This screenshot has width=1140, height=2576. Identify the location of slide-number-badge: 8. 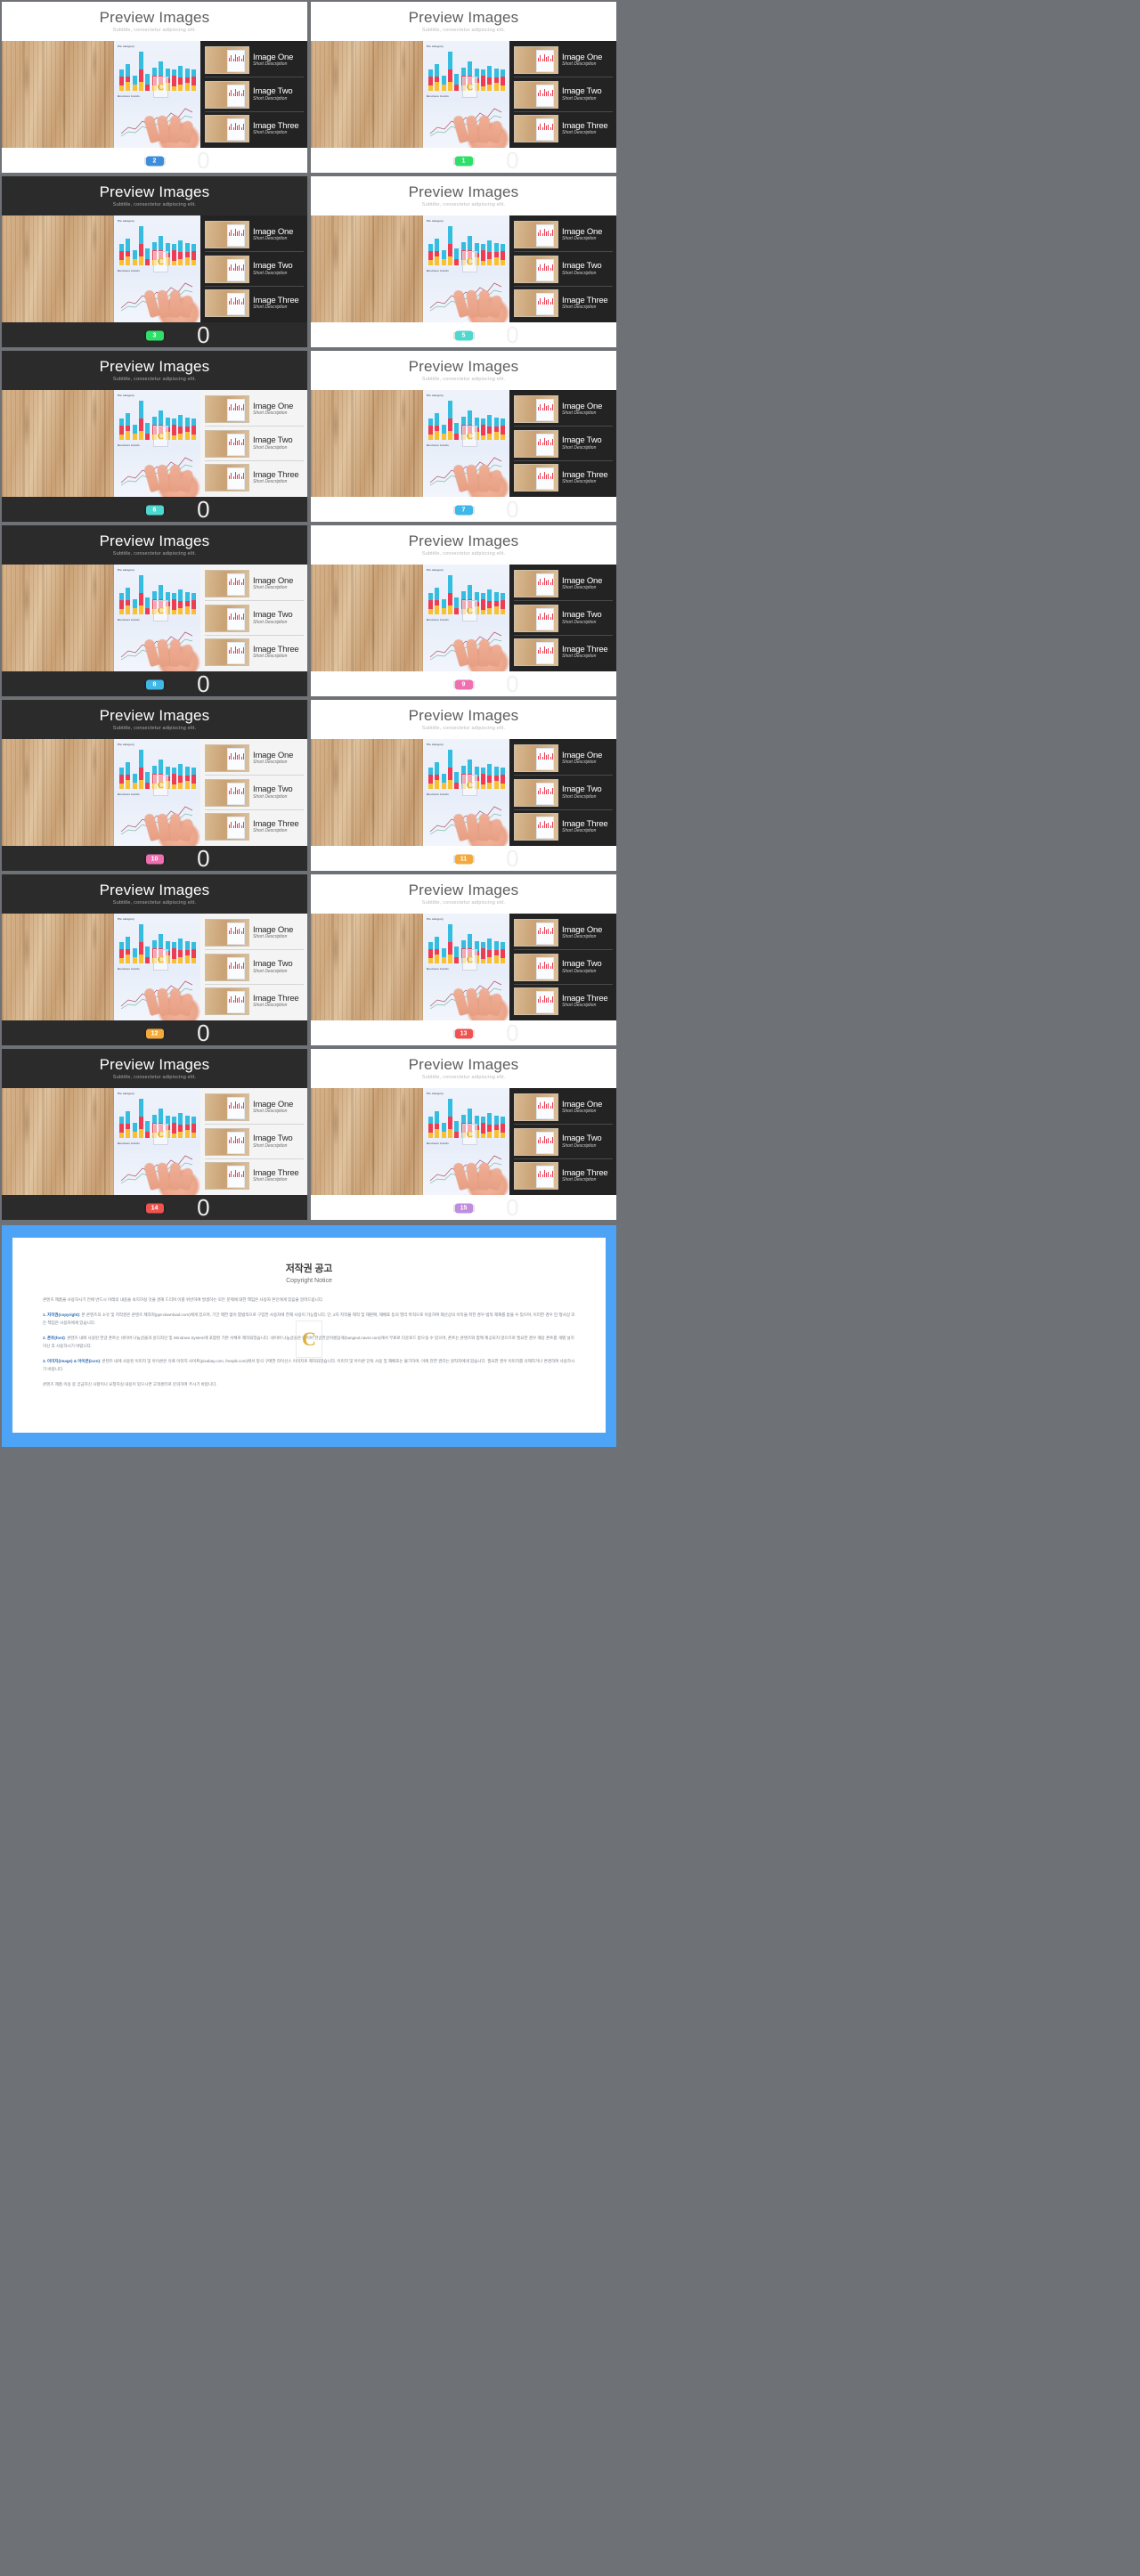
(154, 684).